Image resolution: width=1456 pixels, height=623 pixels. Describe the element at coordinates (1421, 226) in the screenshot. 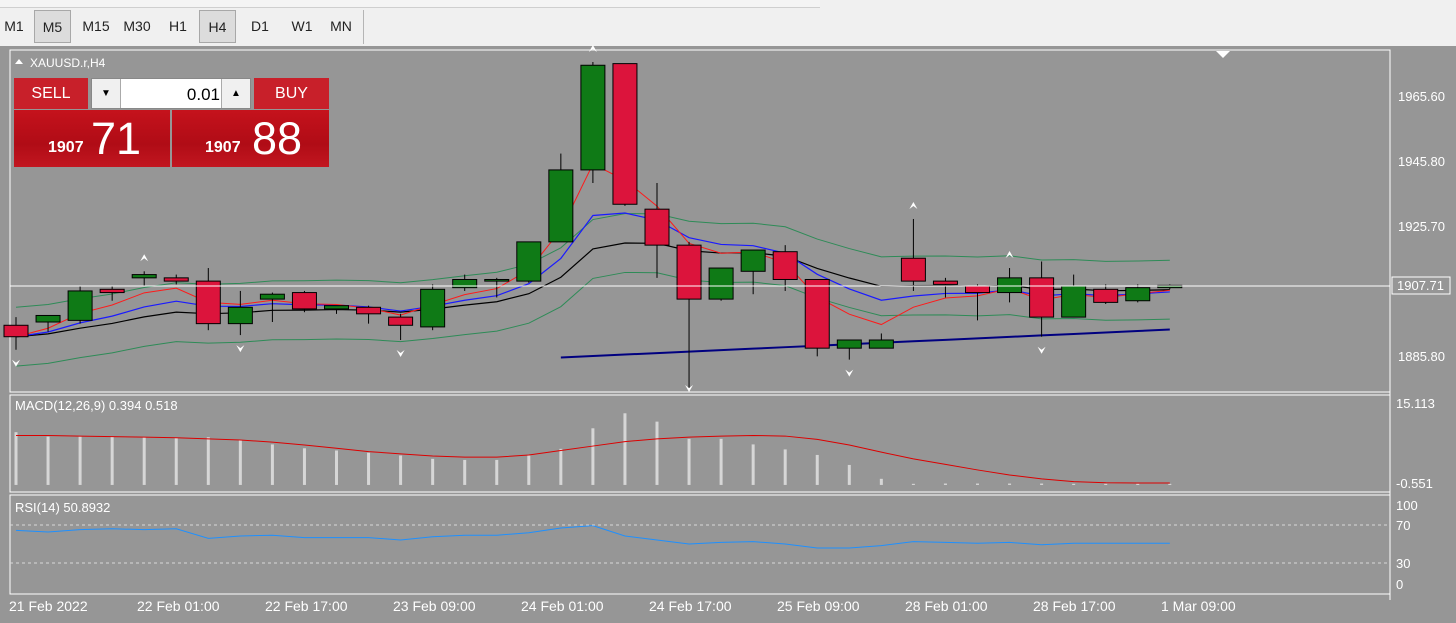

I see `price-tick: 1925.70` at that location.